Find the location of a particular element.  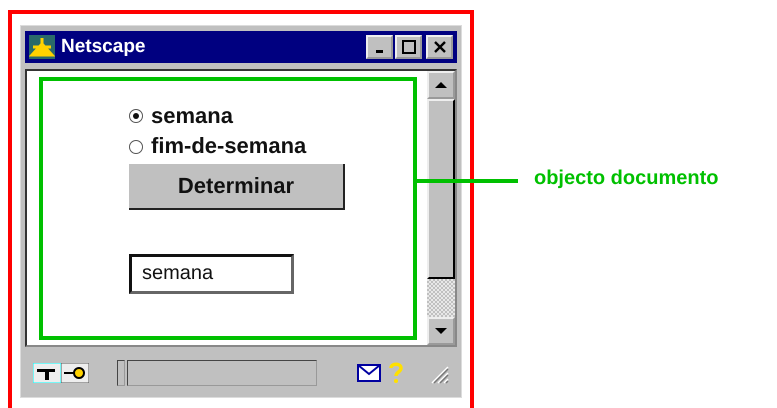

determine-button: Determinar is located at coordinates (237, 187).